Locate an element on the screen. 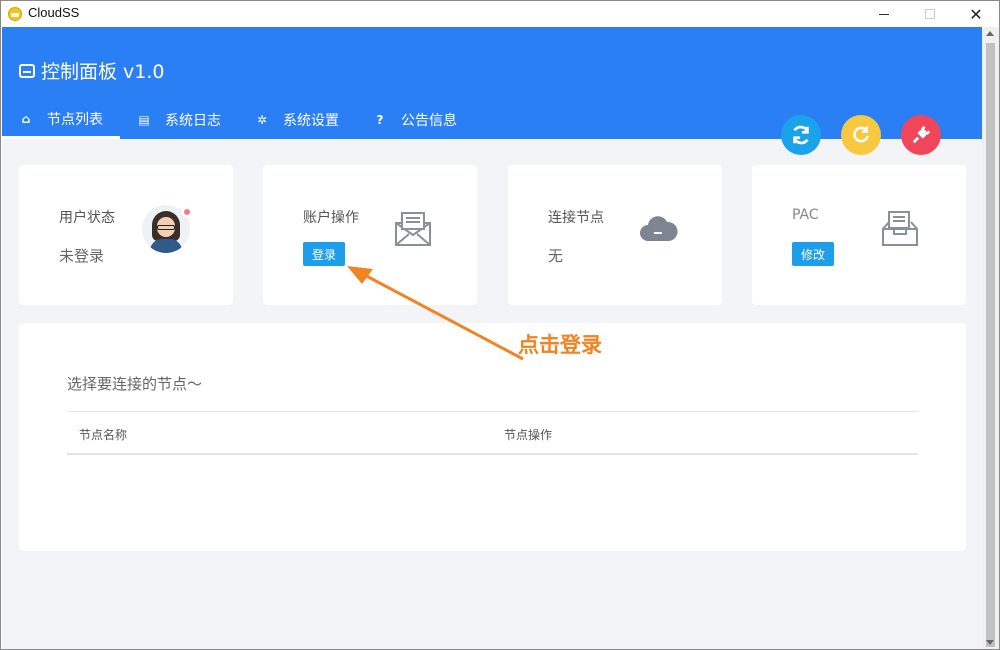 The image size is (1000, 650). reload-icon is located at coordinates (861, 134).